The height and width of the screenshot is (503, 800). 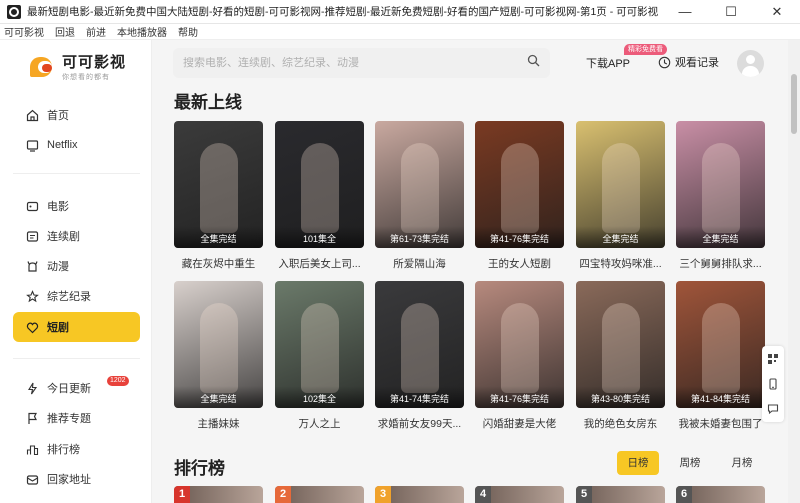 I want to click on drama-title: 所爱隔山海, so click(x=419, y=263).